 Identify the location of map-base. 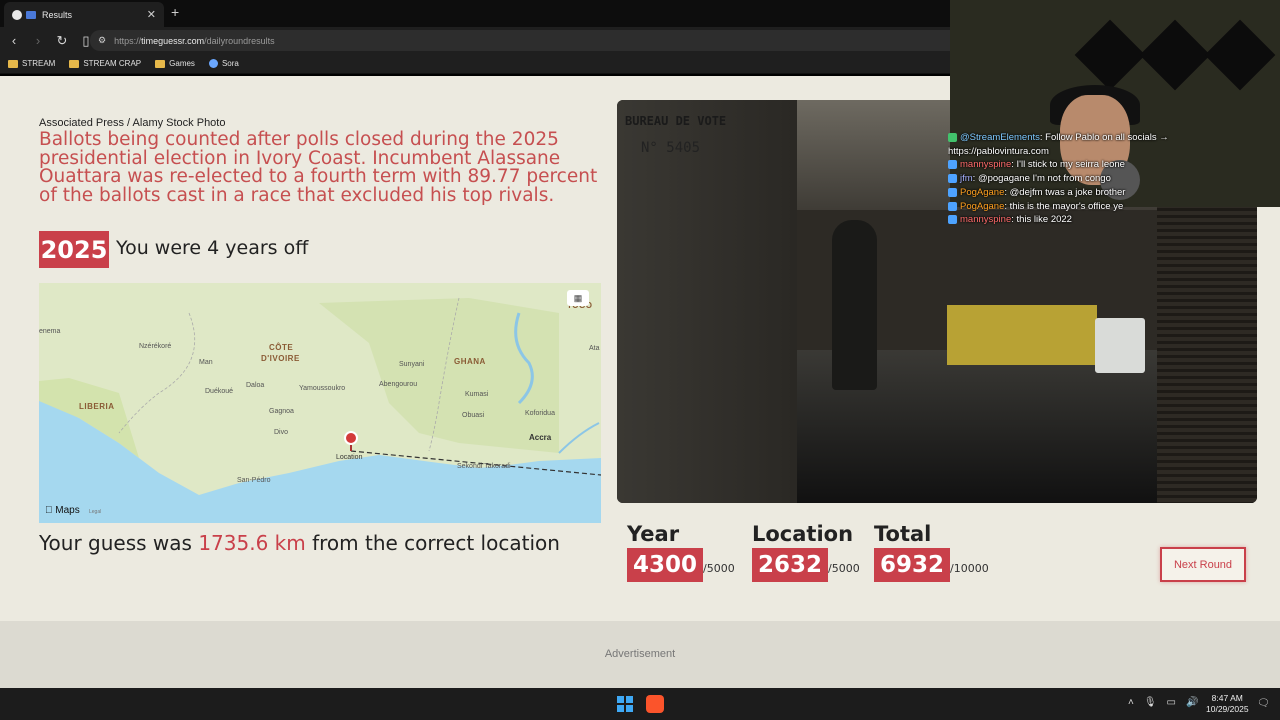
(320, 403).